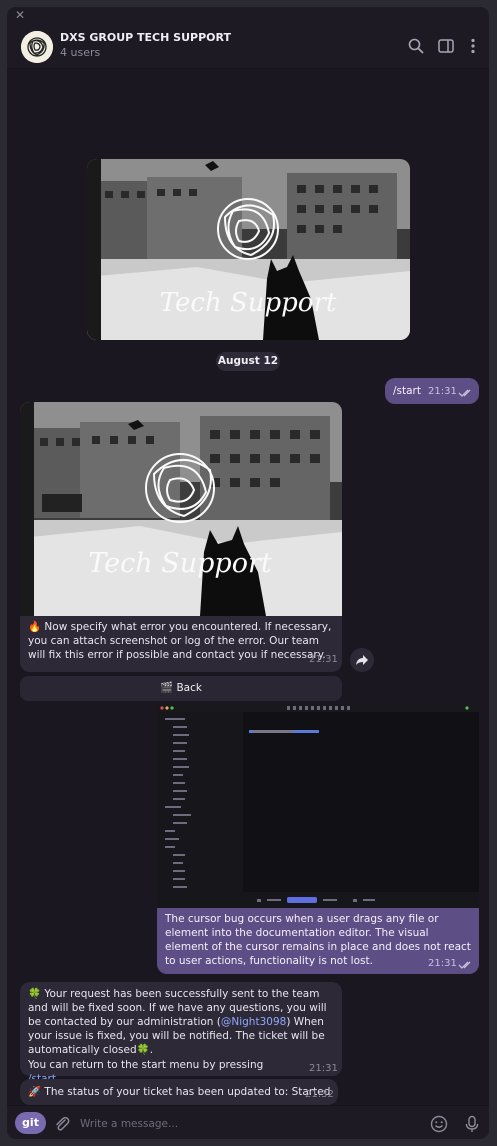  Describe the element at coordinates (20, 15) in the screenshot. I see `close-icon: ✕` at that location.